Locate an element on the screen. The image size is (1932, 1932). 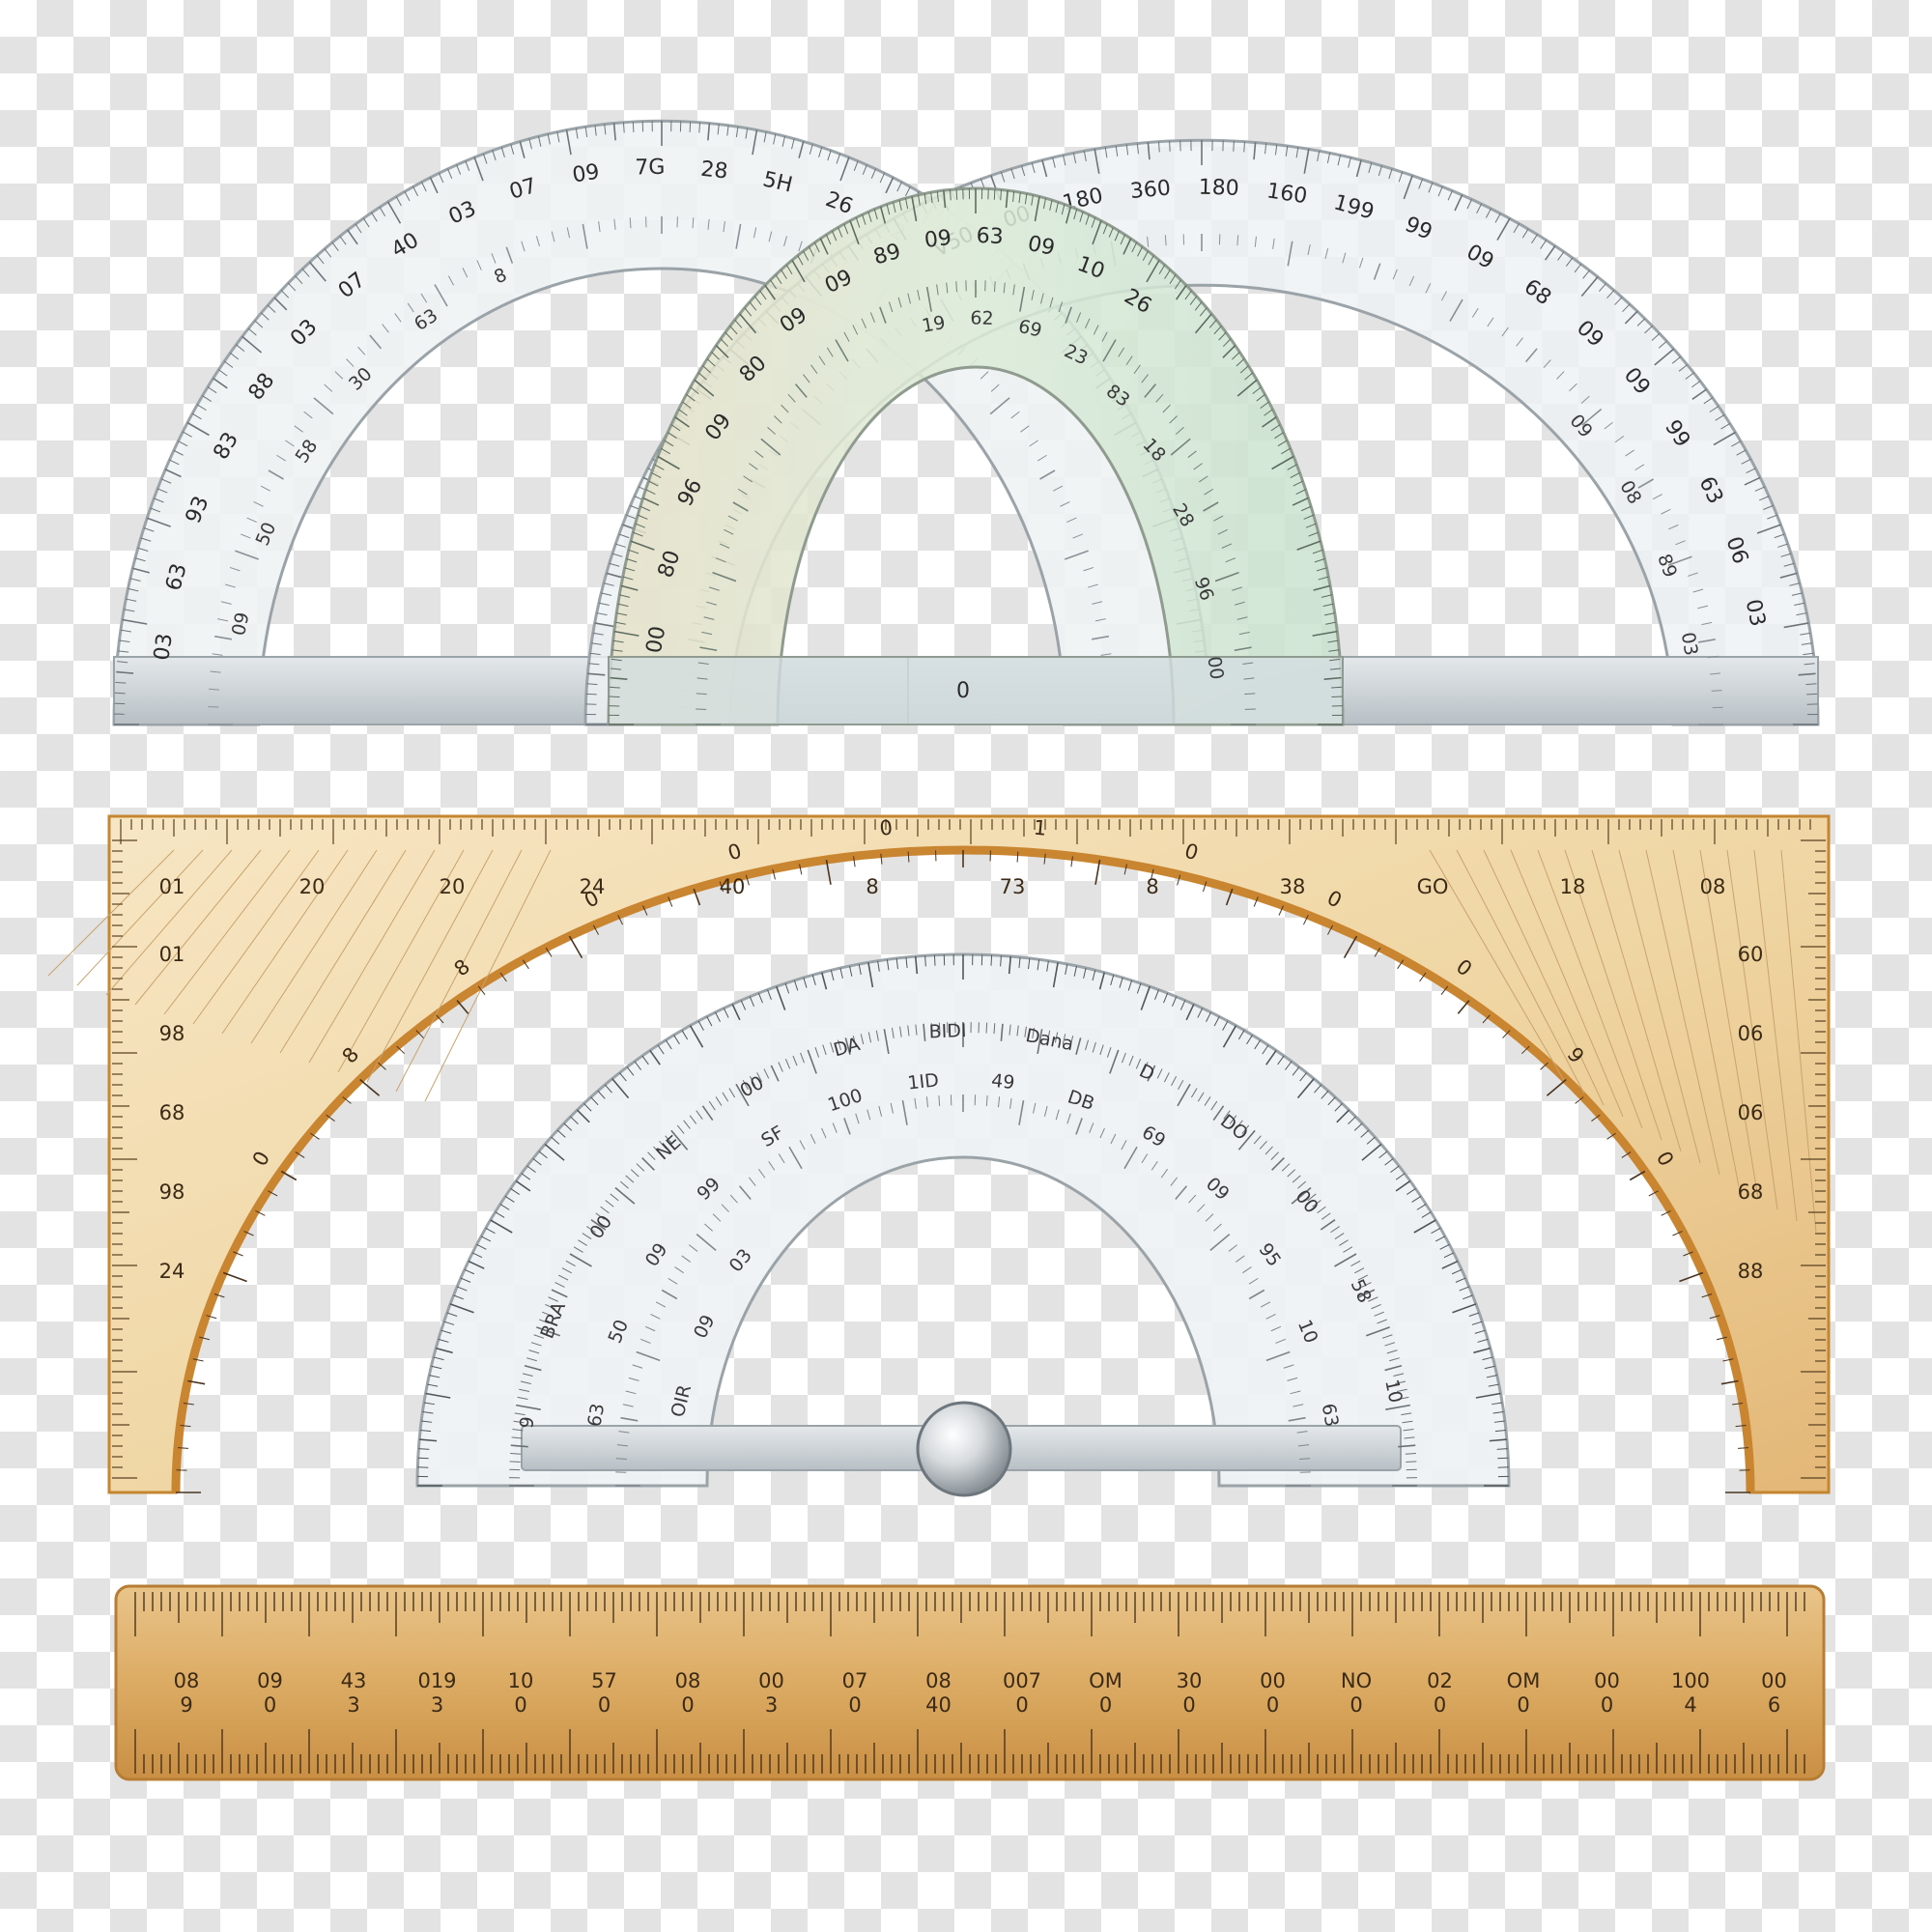
wood-protractor-arc-label: 1 is located at coordinates (1040, 828).